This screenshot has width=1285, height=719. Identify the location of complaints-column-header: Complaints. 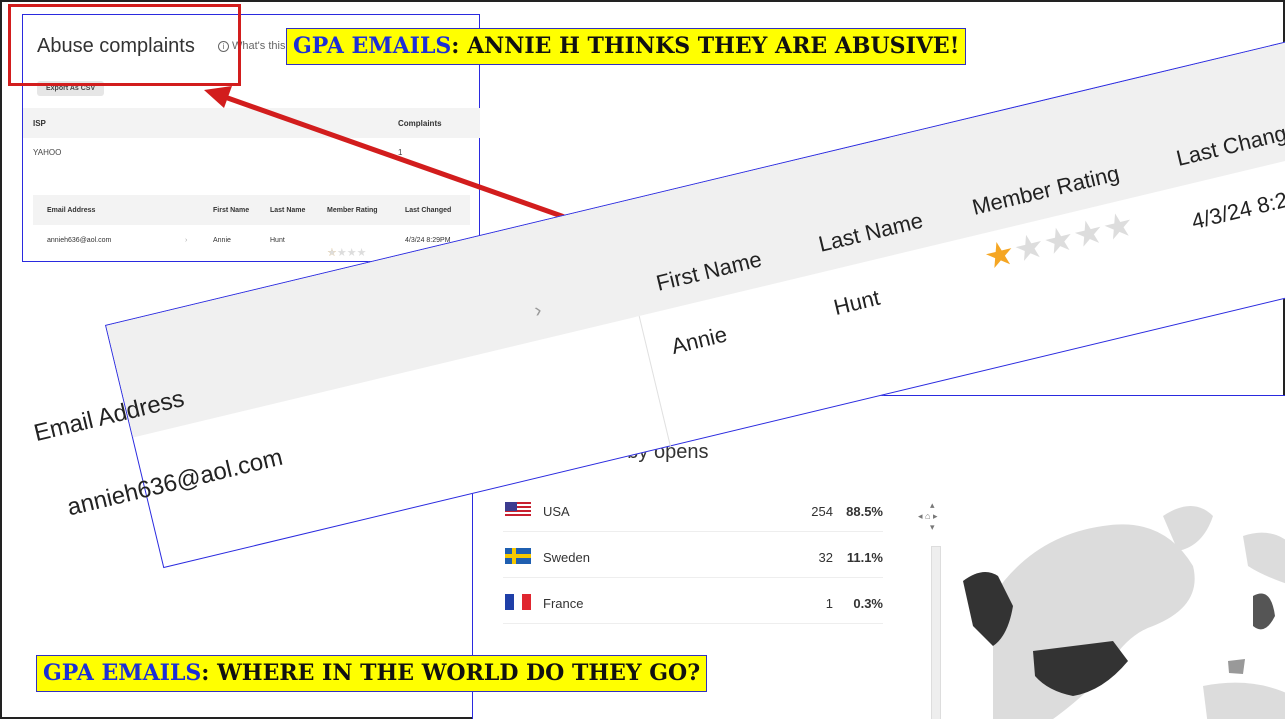
(420, 123).